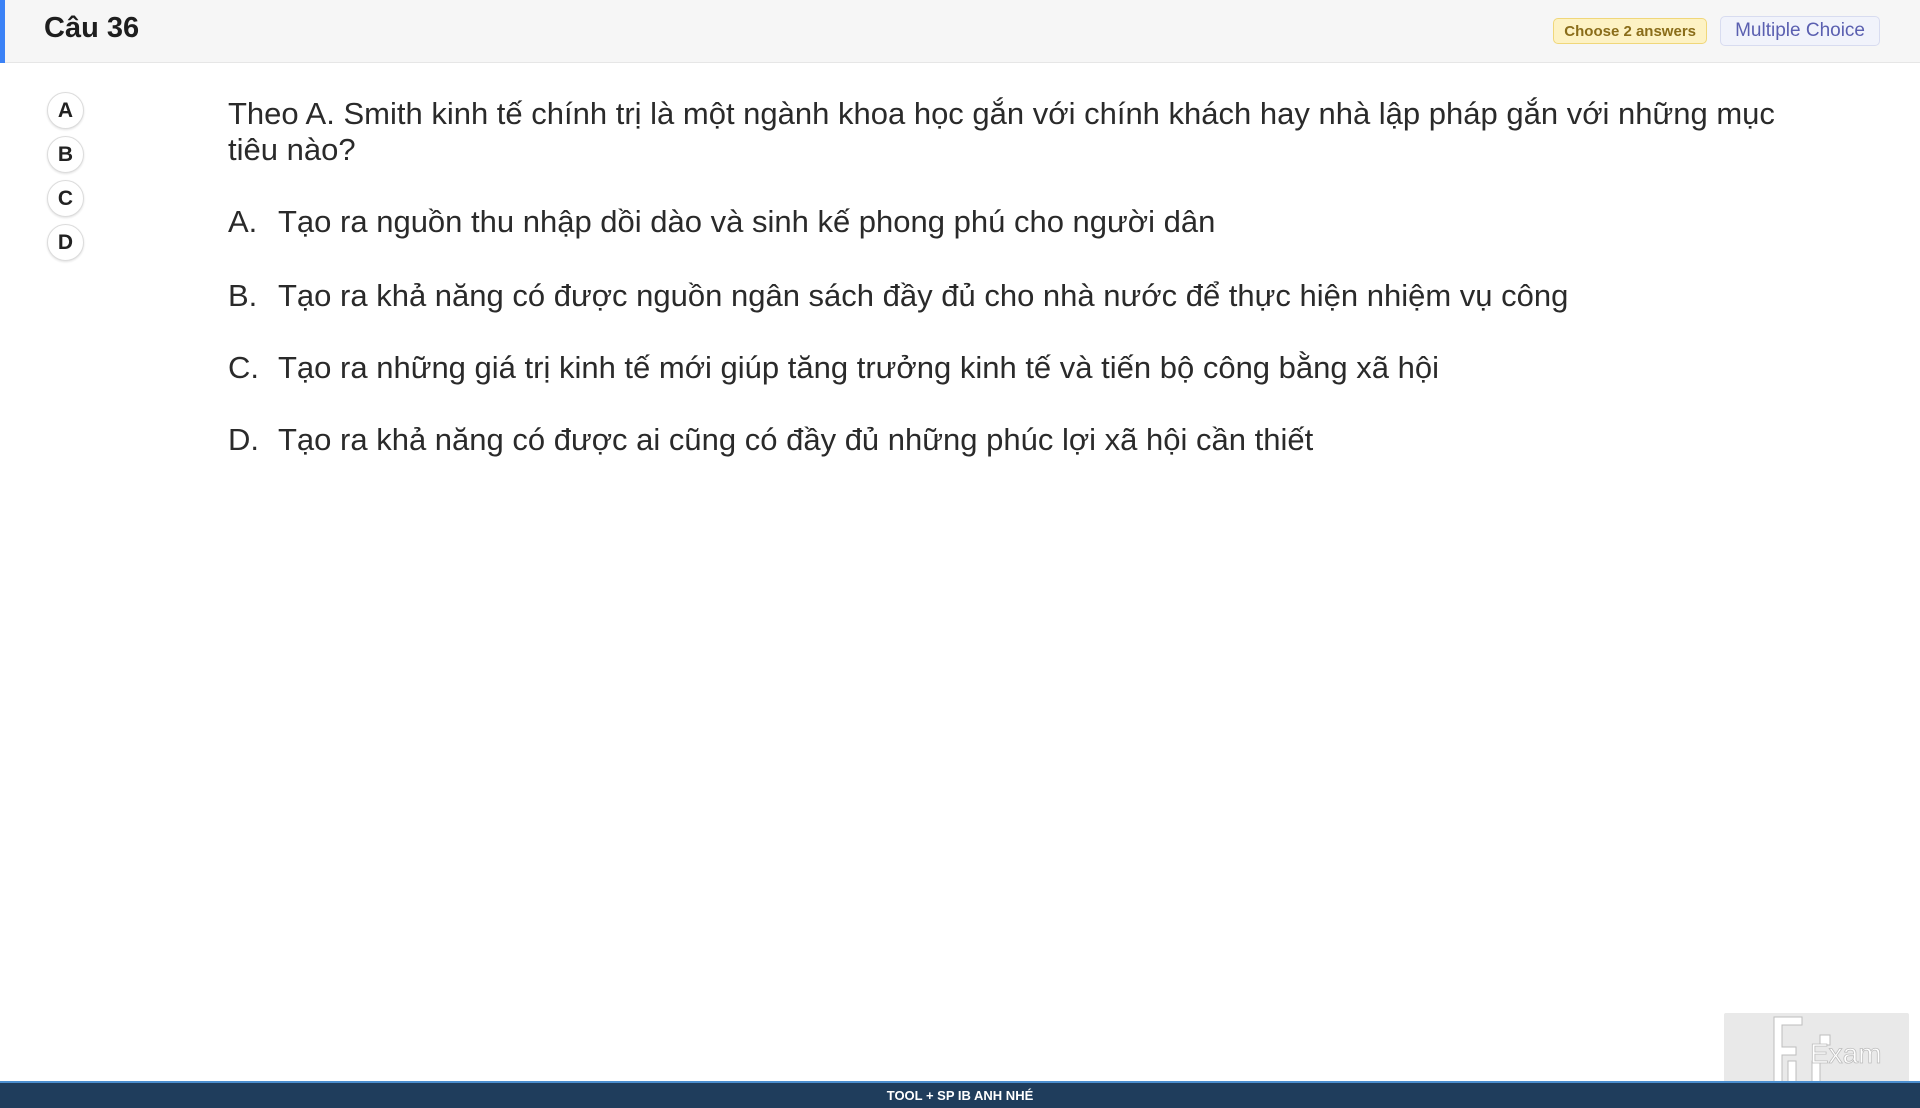 Image resolution: width=1920 pixels, height=1108 pixels. Describe the element at coordinates (2, 31) in the screenshot. I see `header-accent-bar` at that location.